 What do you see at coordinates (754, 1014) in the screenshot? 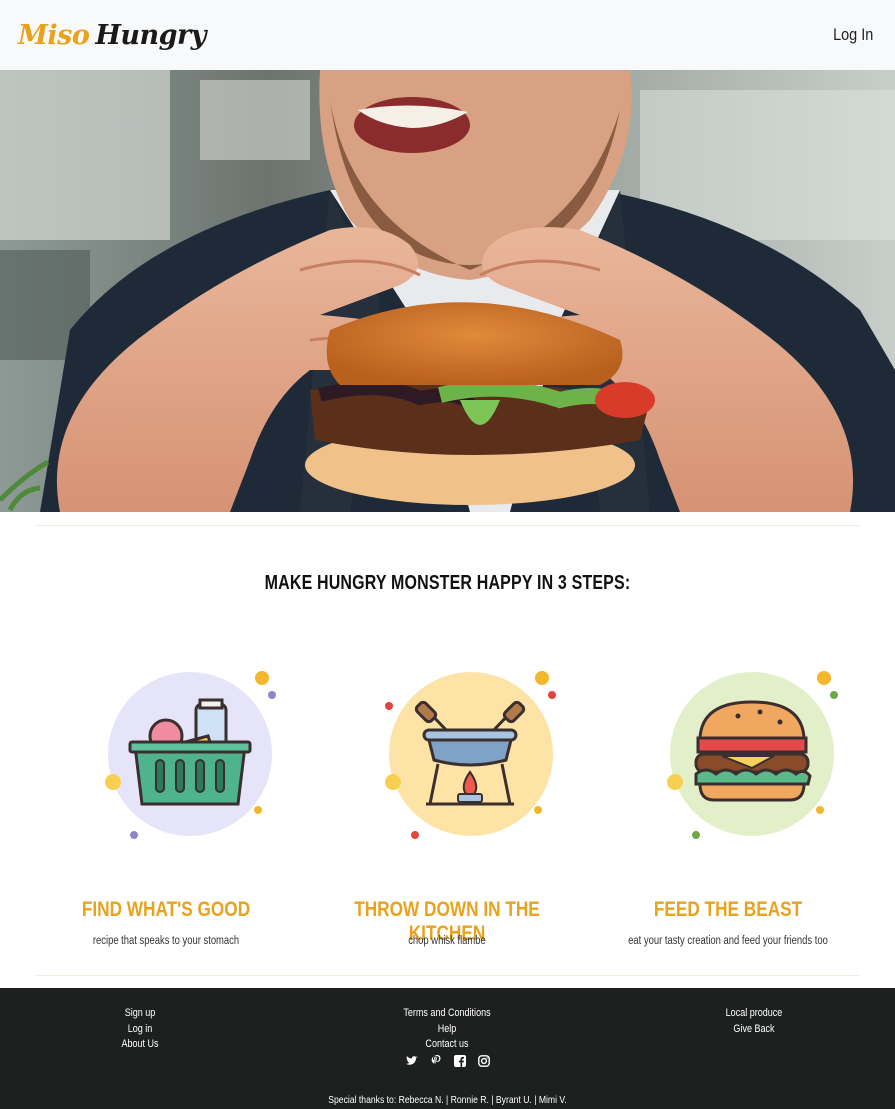
I see `footer-link-local-produce: Local produce` at bounding box center [754, 1014].